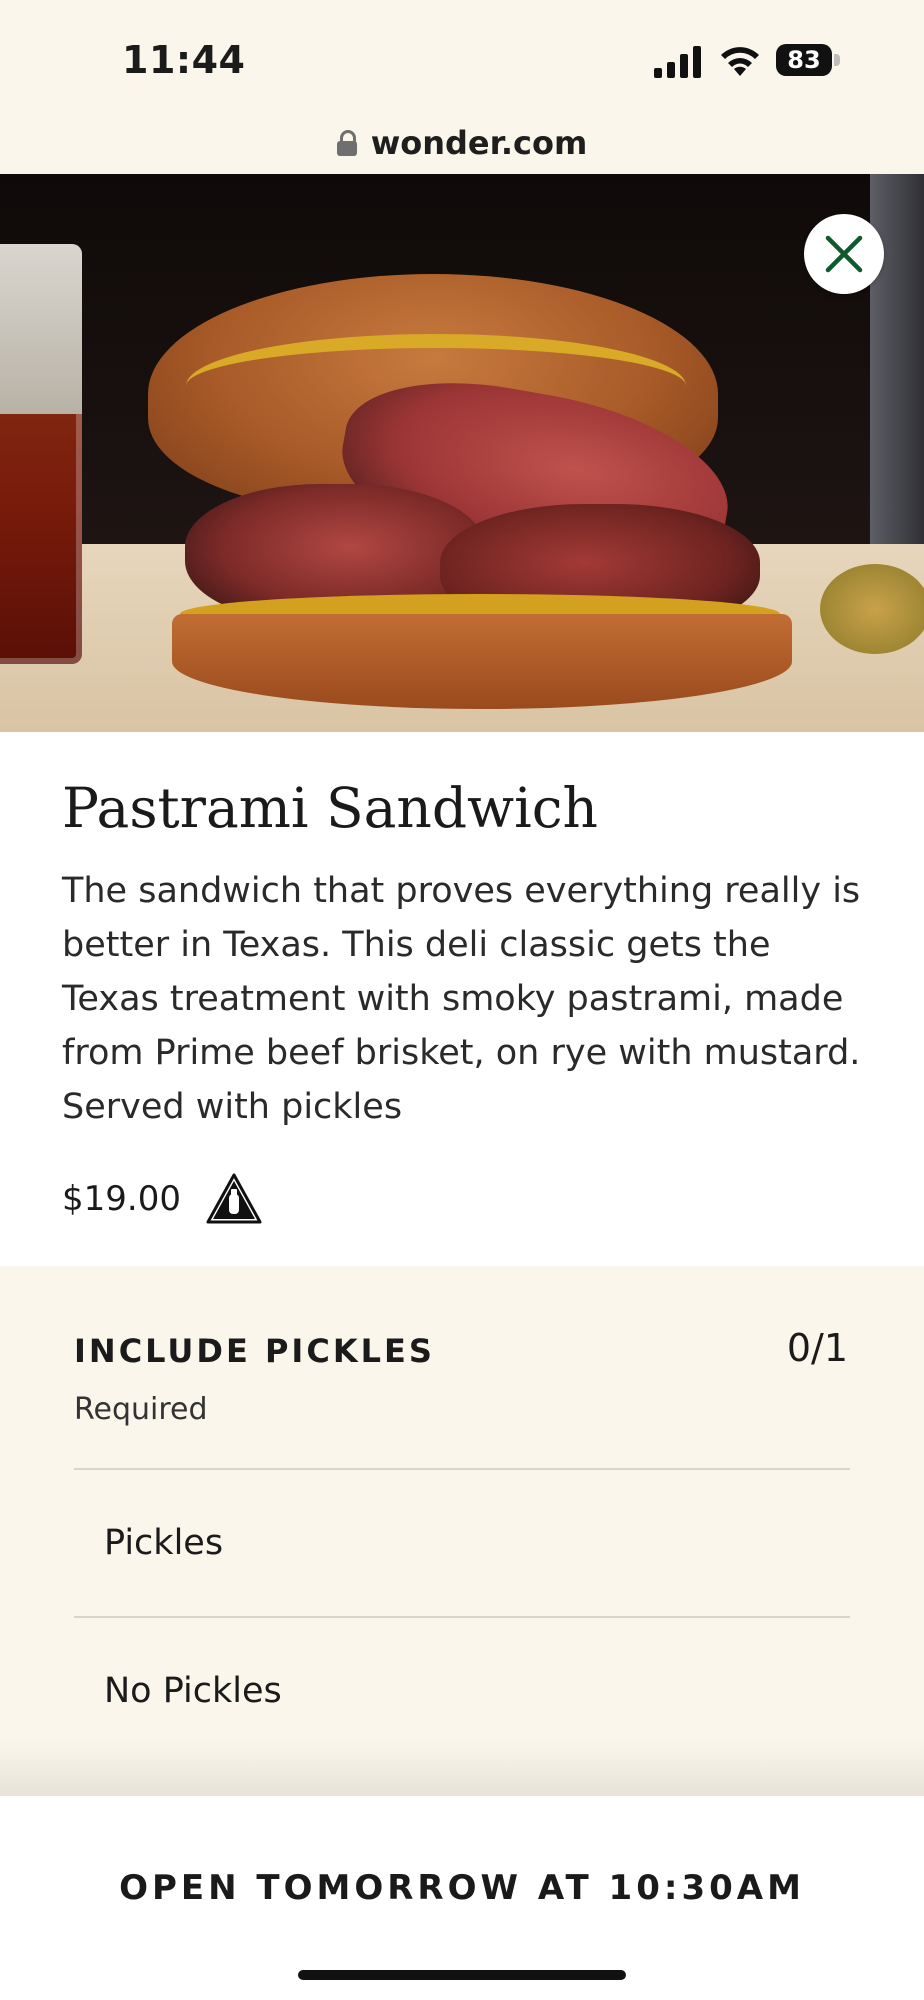  I want to click on modifier-group-title: INCLUDE PICKLES, so click(254, 1351).